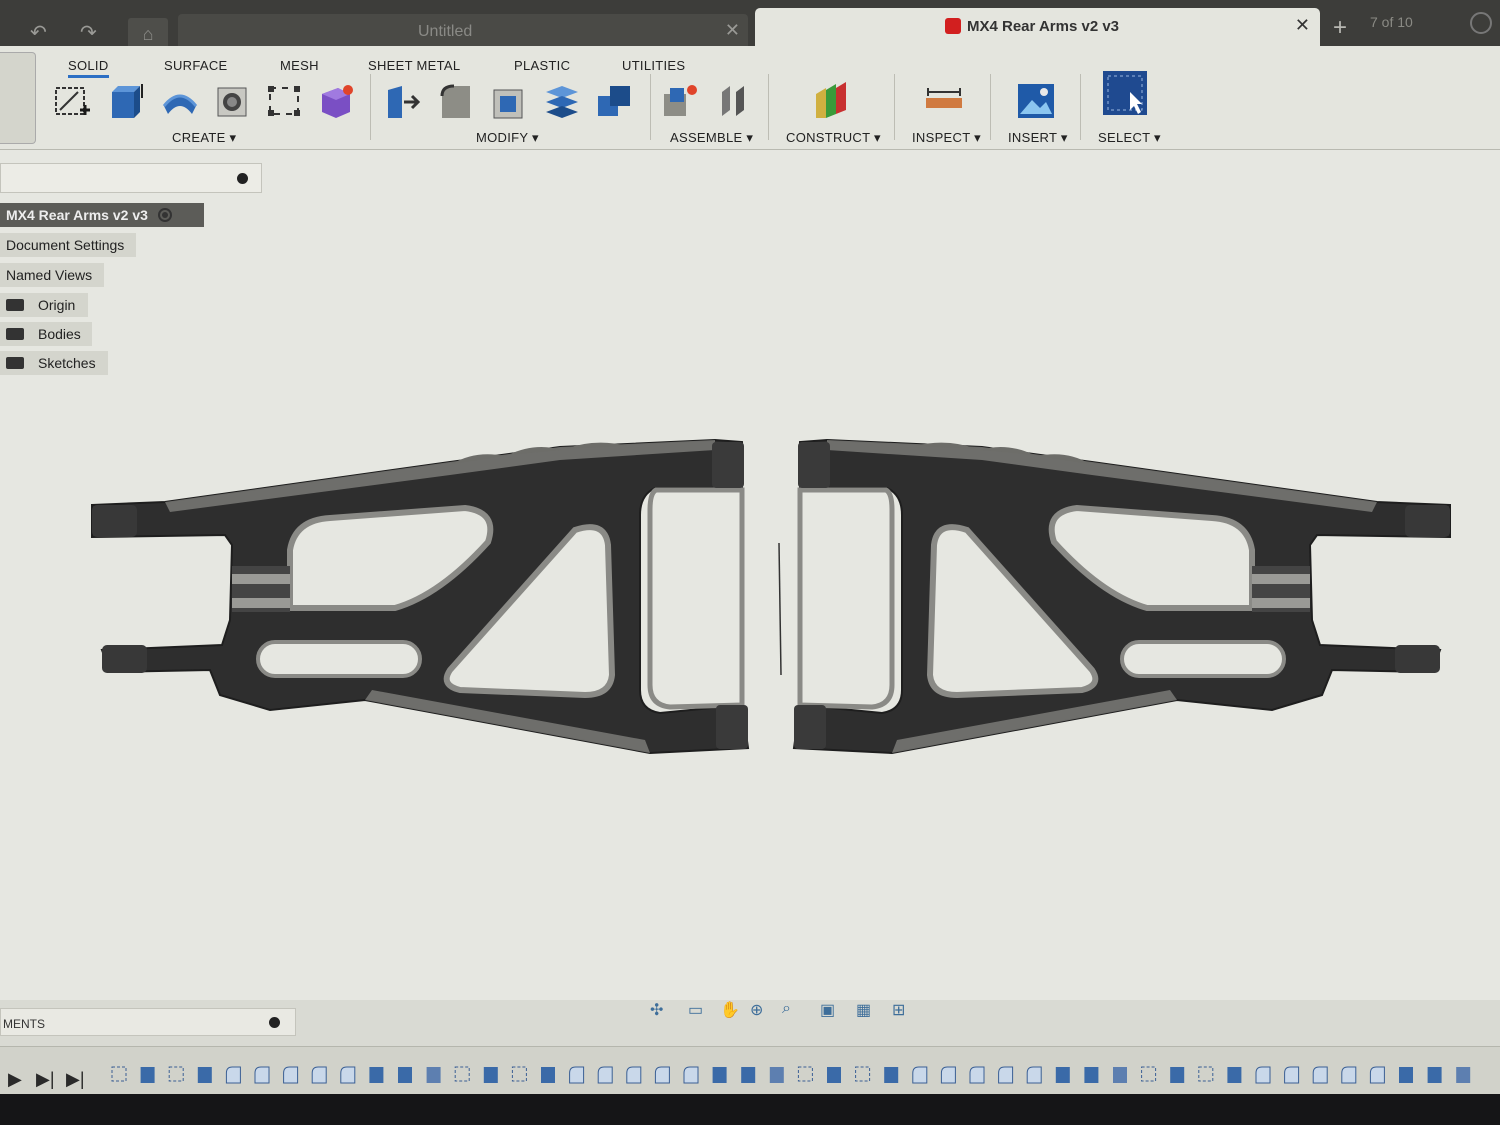  I want to click on rear-arm-right, so click(1122, 596).